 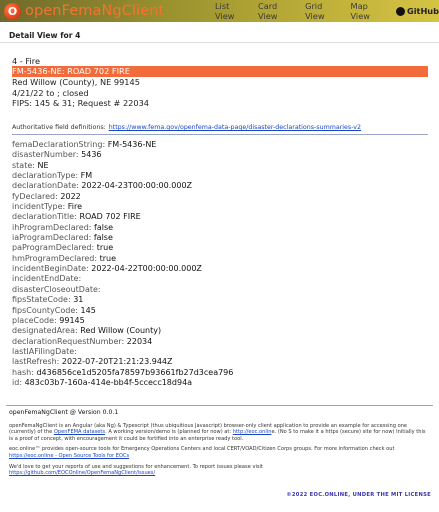 What do you see at coordinates (43, 331) in the screenshot?
I see `field-key: designatedArea` at bounding box center [43, 331].